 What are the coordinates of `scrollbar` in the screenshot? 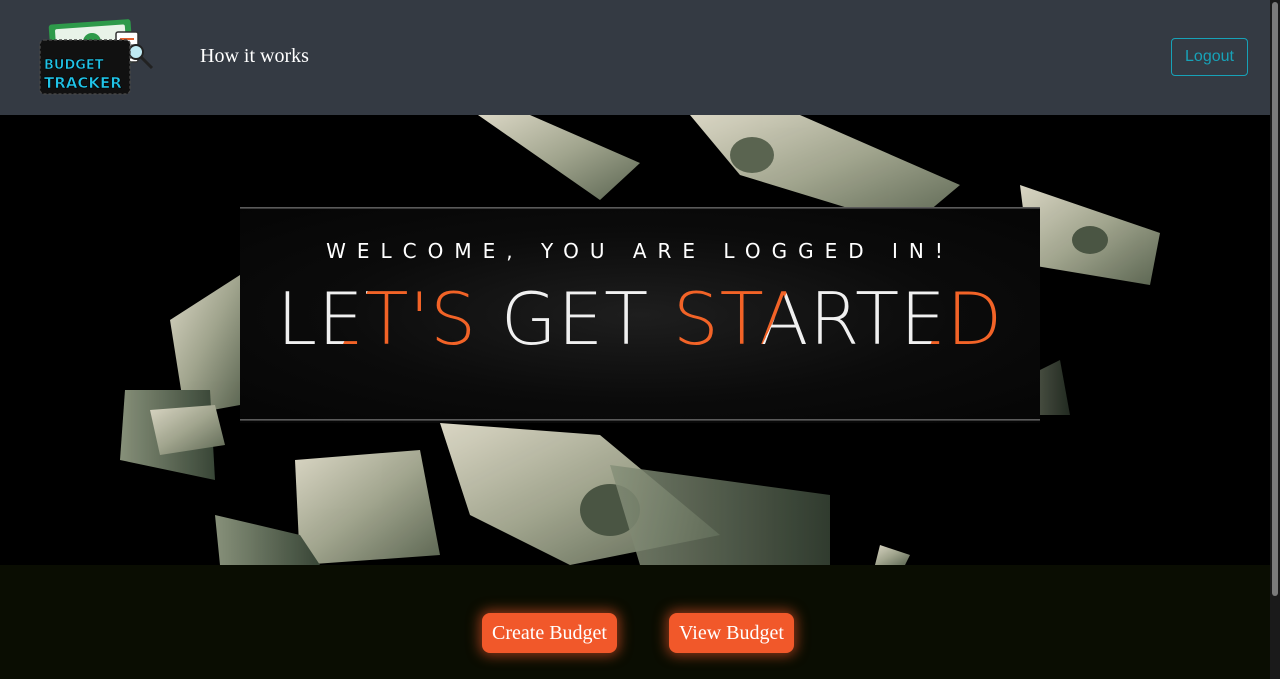 It's located at (1275, 339).